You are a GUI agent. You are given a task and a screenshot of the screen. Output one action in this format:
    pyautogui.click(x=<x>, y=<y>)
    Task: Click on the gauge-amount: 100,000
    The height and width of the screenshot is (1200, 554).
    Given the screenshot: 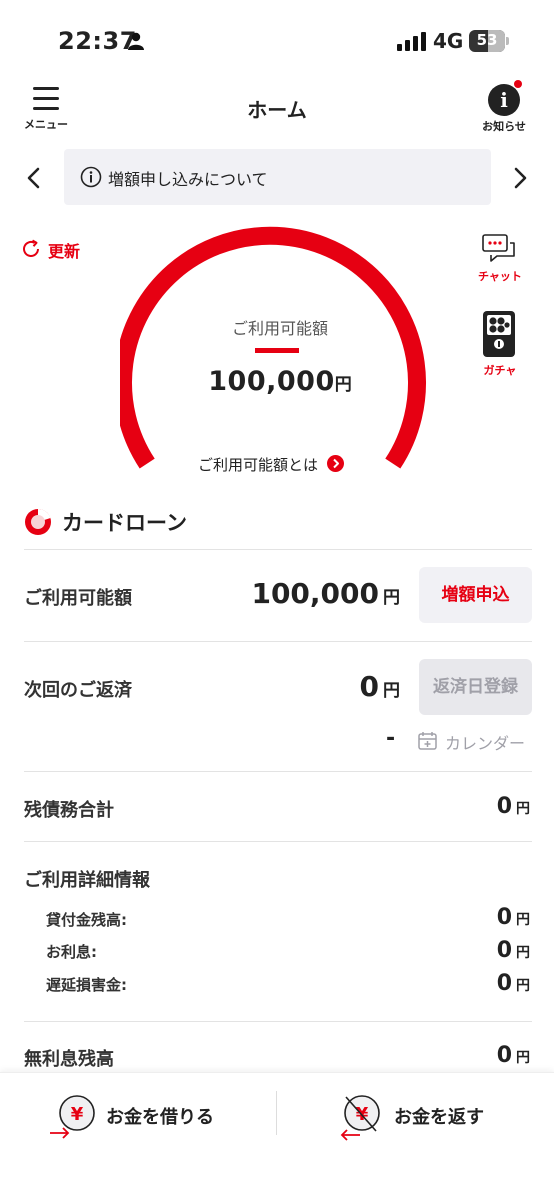 What is the action you would take?
    pyautogui.click(x=271, y=381)
    